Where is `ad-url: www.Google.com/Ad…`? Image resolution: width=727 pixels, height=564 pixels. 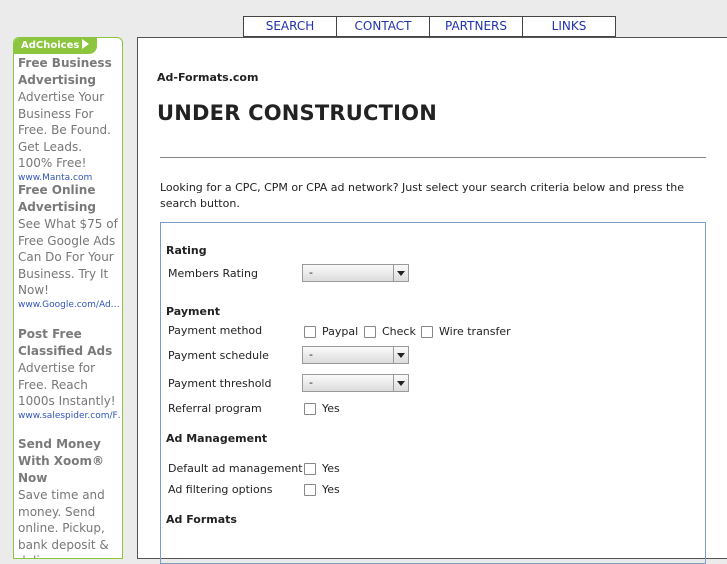 ad-url: www.Google.com/Ad… is located at coordinates (69, 305).